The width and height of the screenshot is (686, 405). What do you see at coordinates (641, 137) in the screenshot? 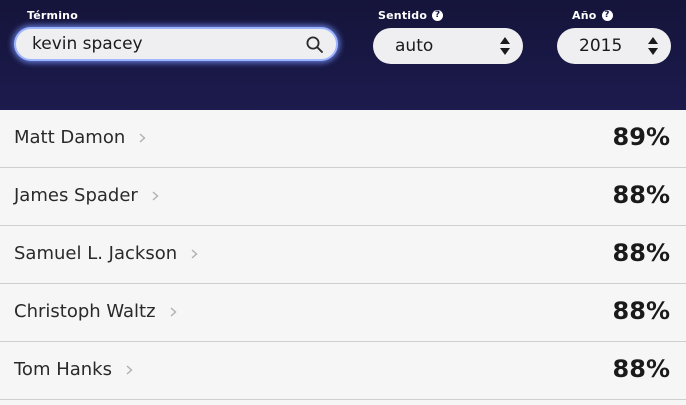
I see `similarity-score: 89%` at bounding box center [641, 137].